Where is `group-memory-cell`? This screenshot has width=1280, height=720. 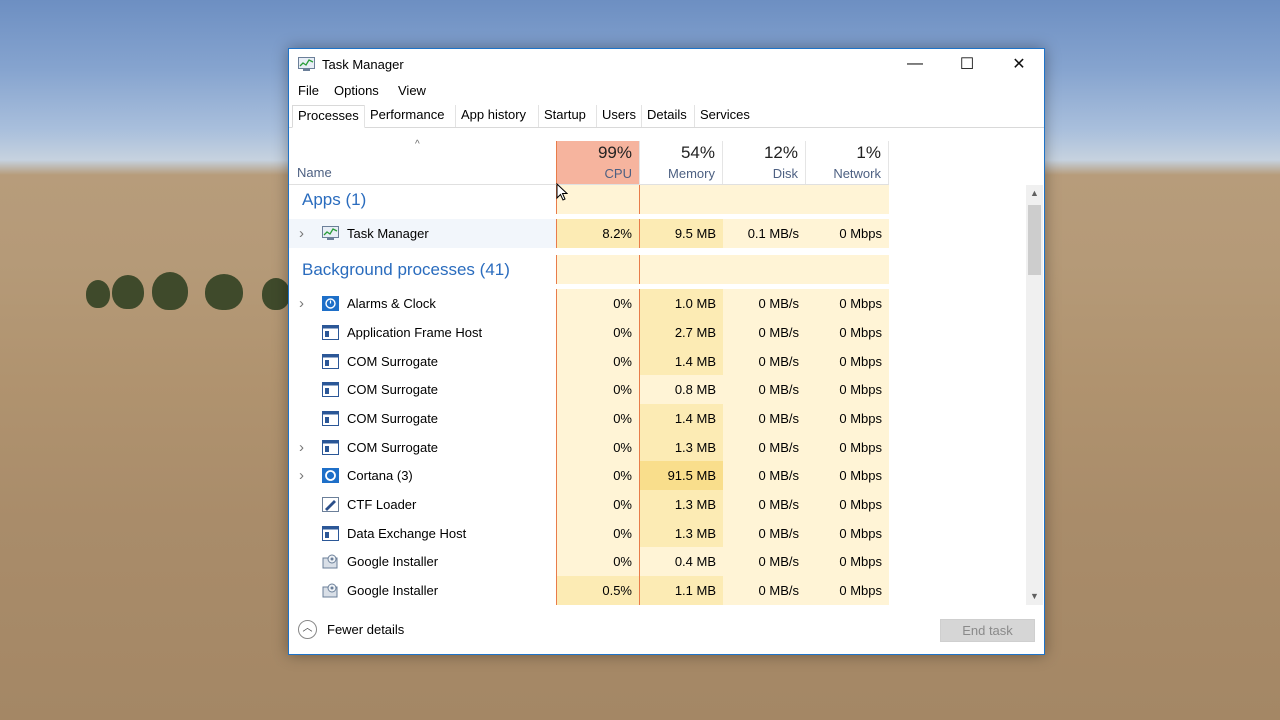
group-memory-cell is located at coordinates (681, 199).